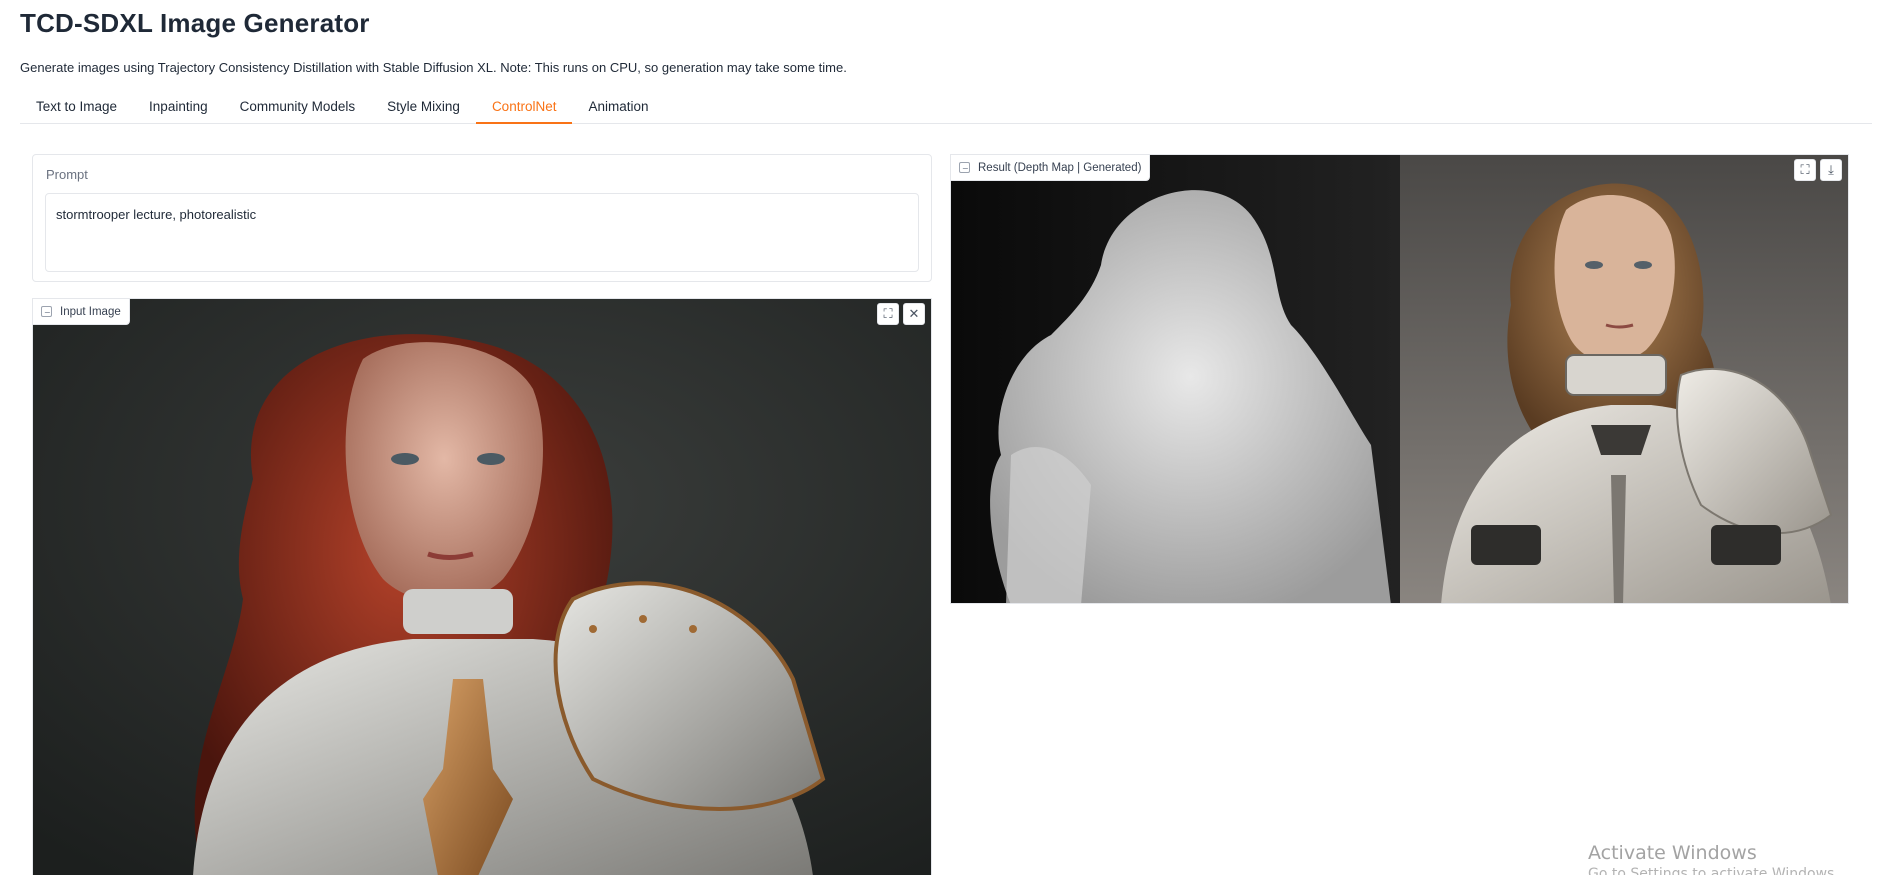 This screenshot has width=1892, height=875. Describe the element at coordinates (901, 314) in the screenshot. I see `input-image-toolbar: ⛶ ✕` at that location.